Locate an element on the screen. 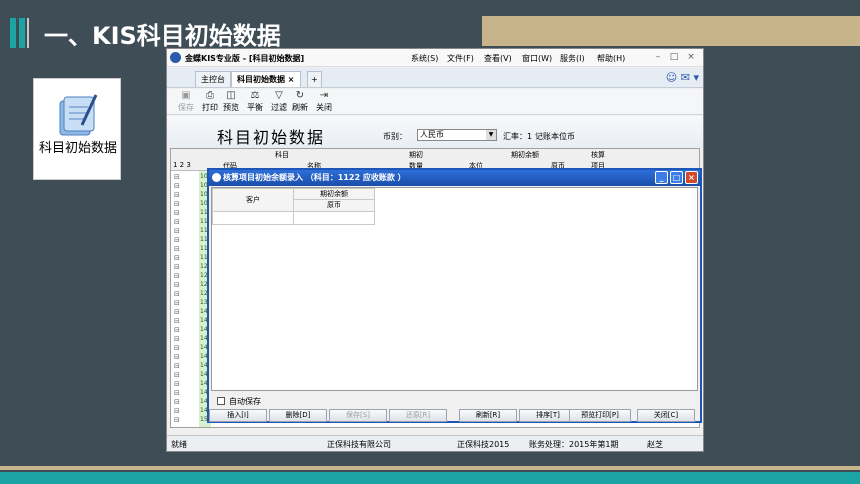  base-currency-note: 记账本位币 is located at coordinates (555, 136).